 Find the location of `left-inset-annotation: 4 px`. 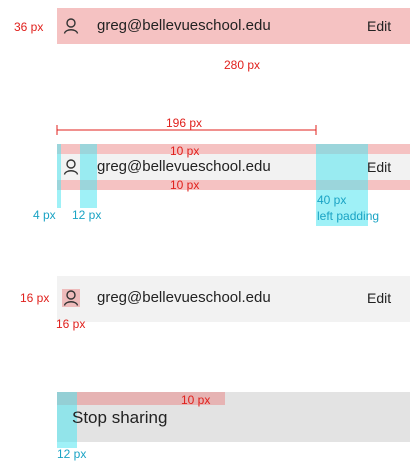

left-inset-annotation: 4 px is located at coordinates (44, 215).